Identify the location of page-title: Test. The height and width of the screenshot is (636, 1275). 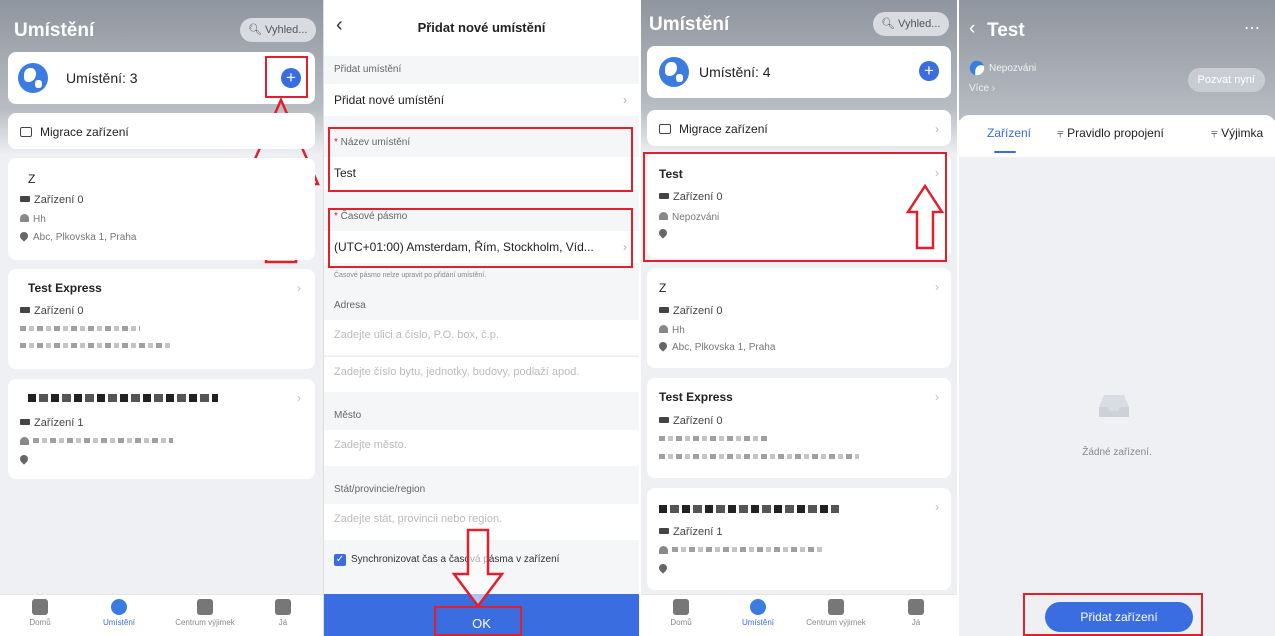
(1006, 30).